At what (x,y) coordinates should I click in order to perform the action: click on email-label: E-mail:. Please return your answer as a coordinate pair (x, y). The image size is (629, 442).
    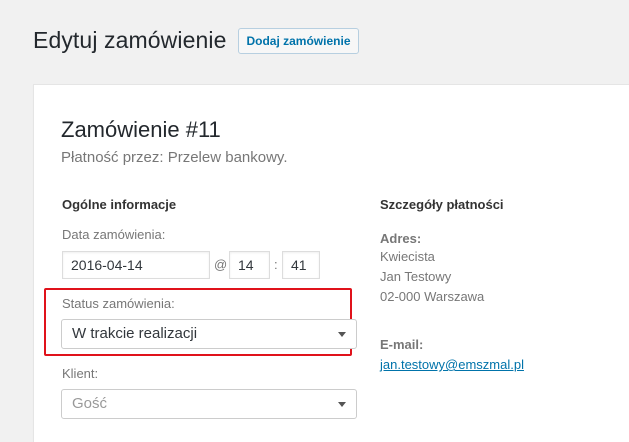
    Looking at the image, I should click on (402, 344).